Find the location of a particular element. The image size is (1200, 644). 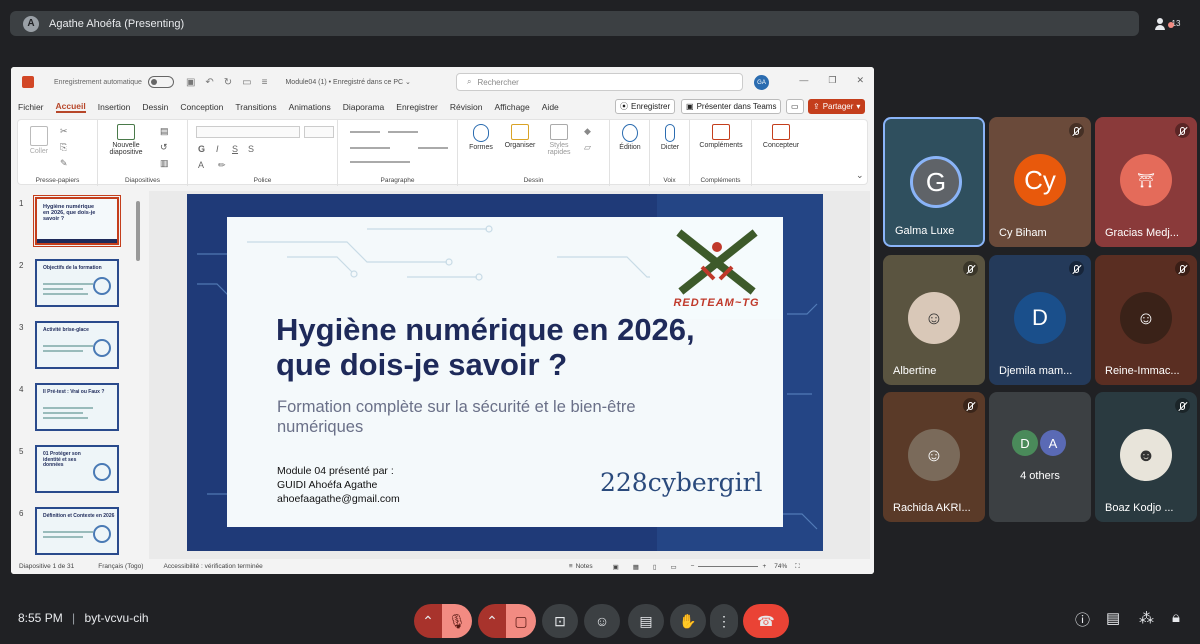

thumbnails-scrollbar is located at coordinates (138, 231).